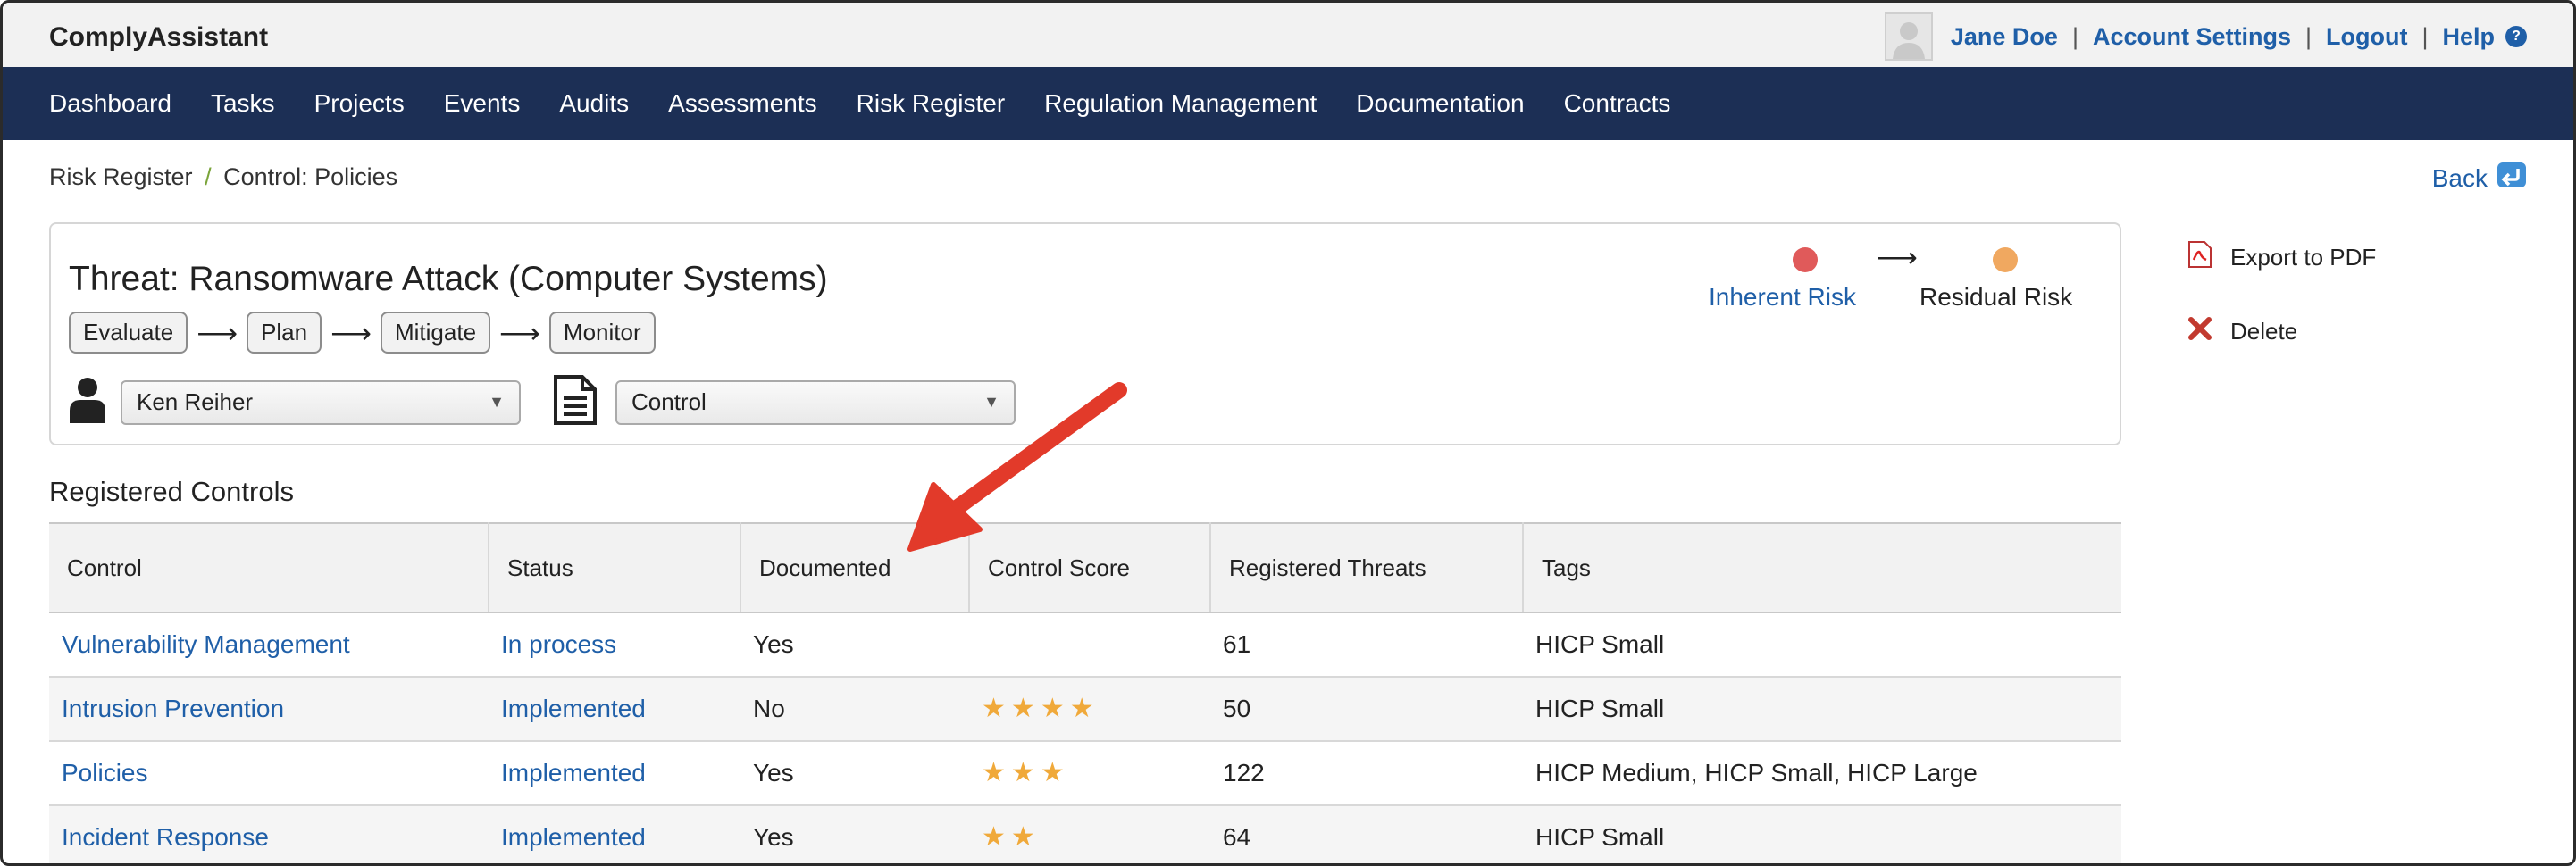 The image size is (2576, 866). Describe the element at coordinates (615, 568) in the screenshot. I see `column-header-status: Status` at that location.